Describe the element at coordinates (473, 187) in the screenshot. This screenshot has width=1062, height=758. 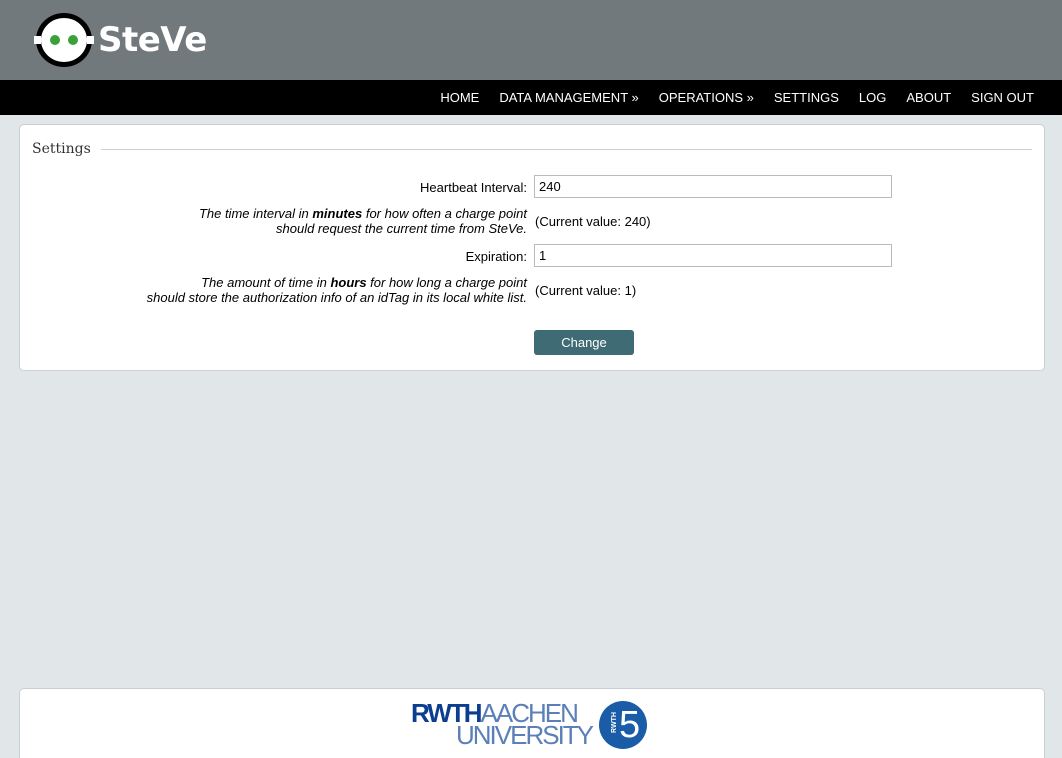
I see `heartbeat-label: Heartbeat Interval:` at that location.